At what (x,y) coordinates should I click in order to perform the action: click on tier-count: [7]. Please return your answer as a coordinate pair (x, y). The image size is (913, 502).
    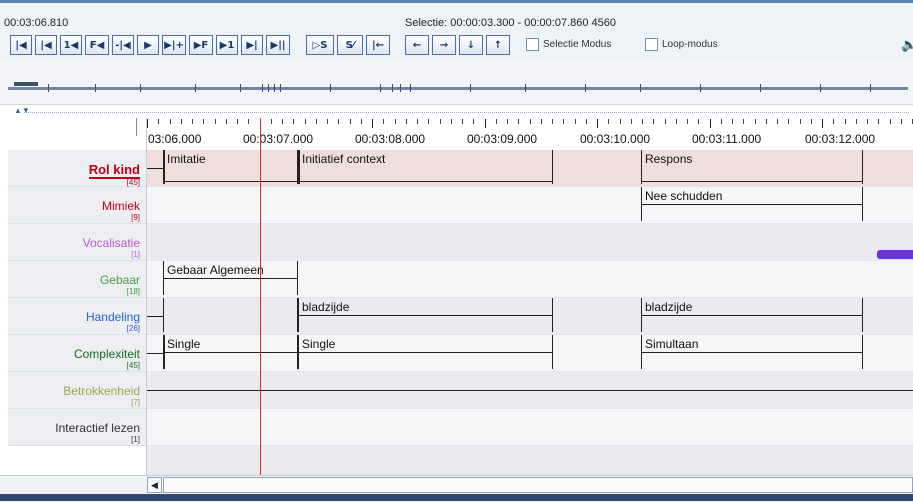
    Looking at the image, I should click on (135, 402).